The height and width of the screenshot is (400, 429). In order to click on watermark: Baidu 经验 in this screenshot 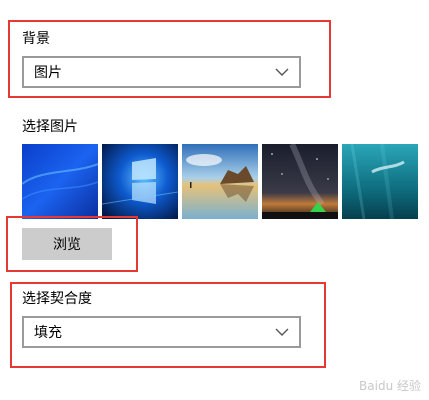, I will do `click(390, 386)`.